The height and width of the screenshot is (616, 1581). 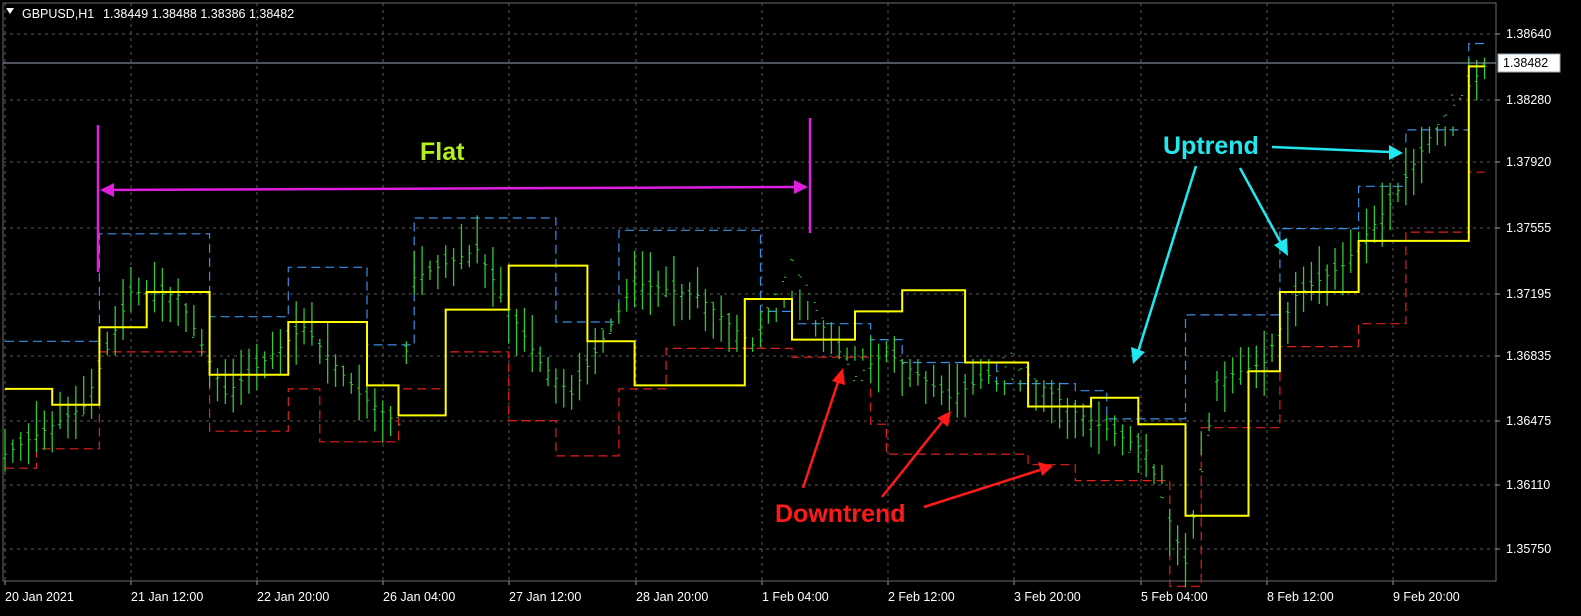 What do you see at coordinates (1528, 100) in the screenshot?
I see `y-tick-label: 1.38280` at bounding box center [1528, 100].